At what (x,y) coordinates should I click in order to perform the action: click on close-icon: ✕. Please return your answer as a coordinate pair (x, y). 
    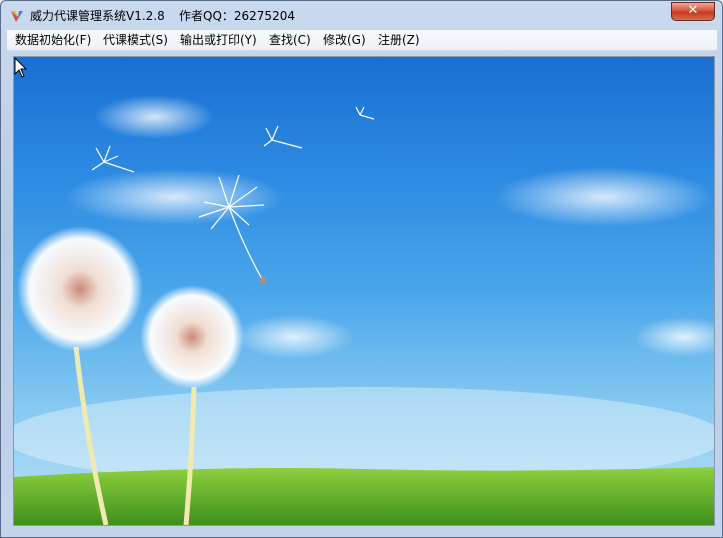
    Looking at the image, I should click on (693, 10).